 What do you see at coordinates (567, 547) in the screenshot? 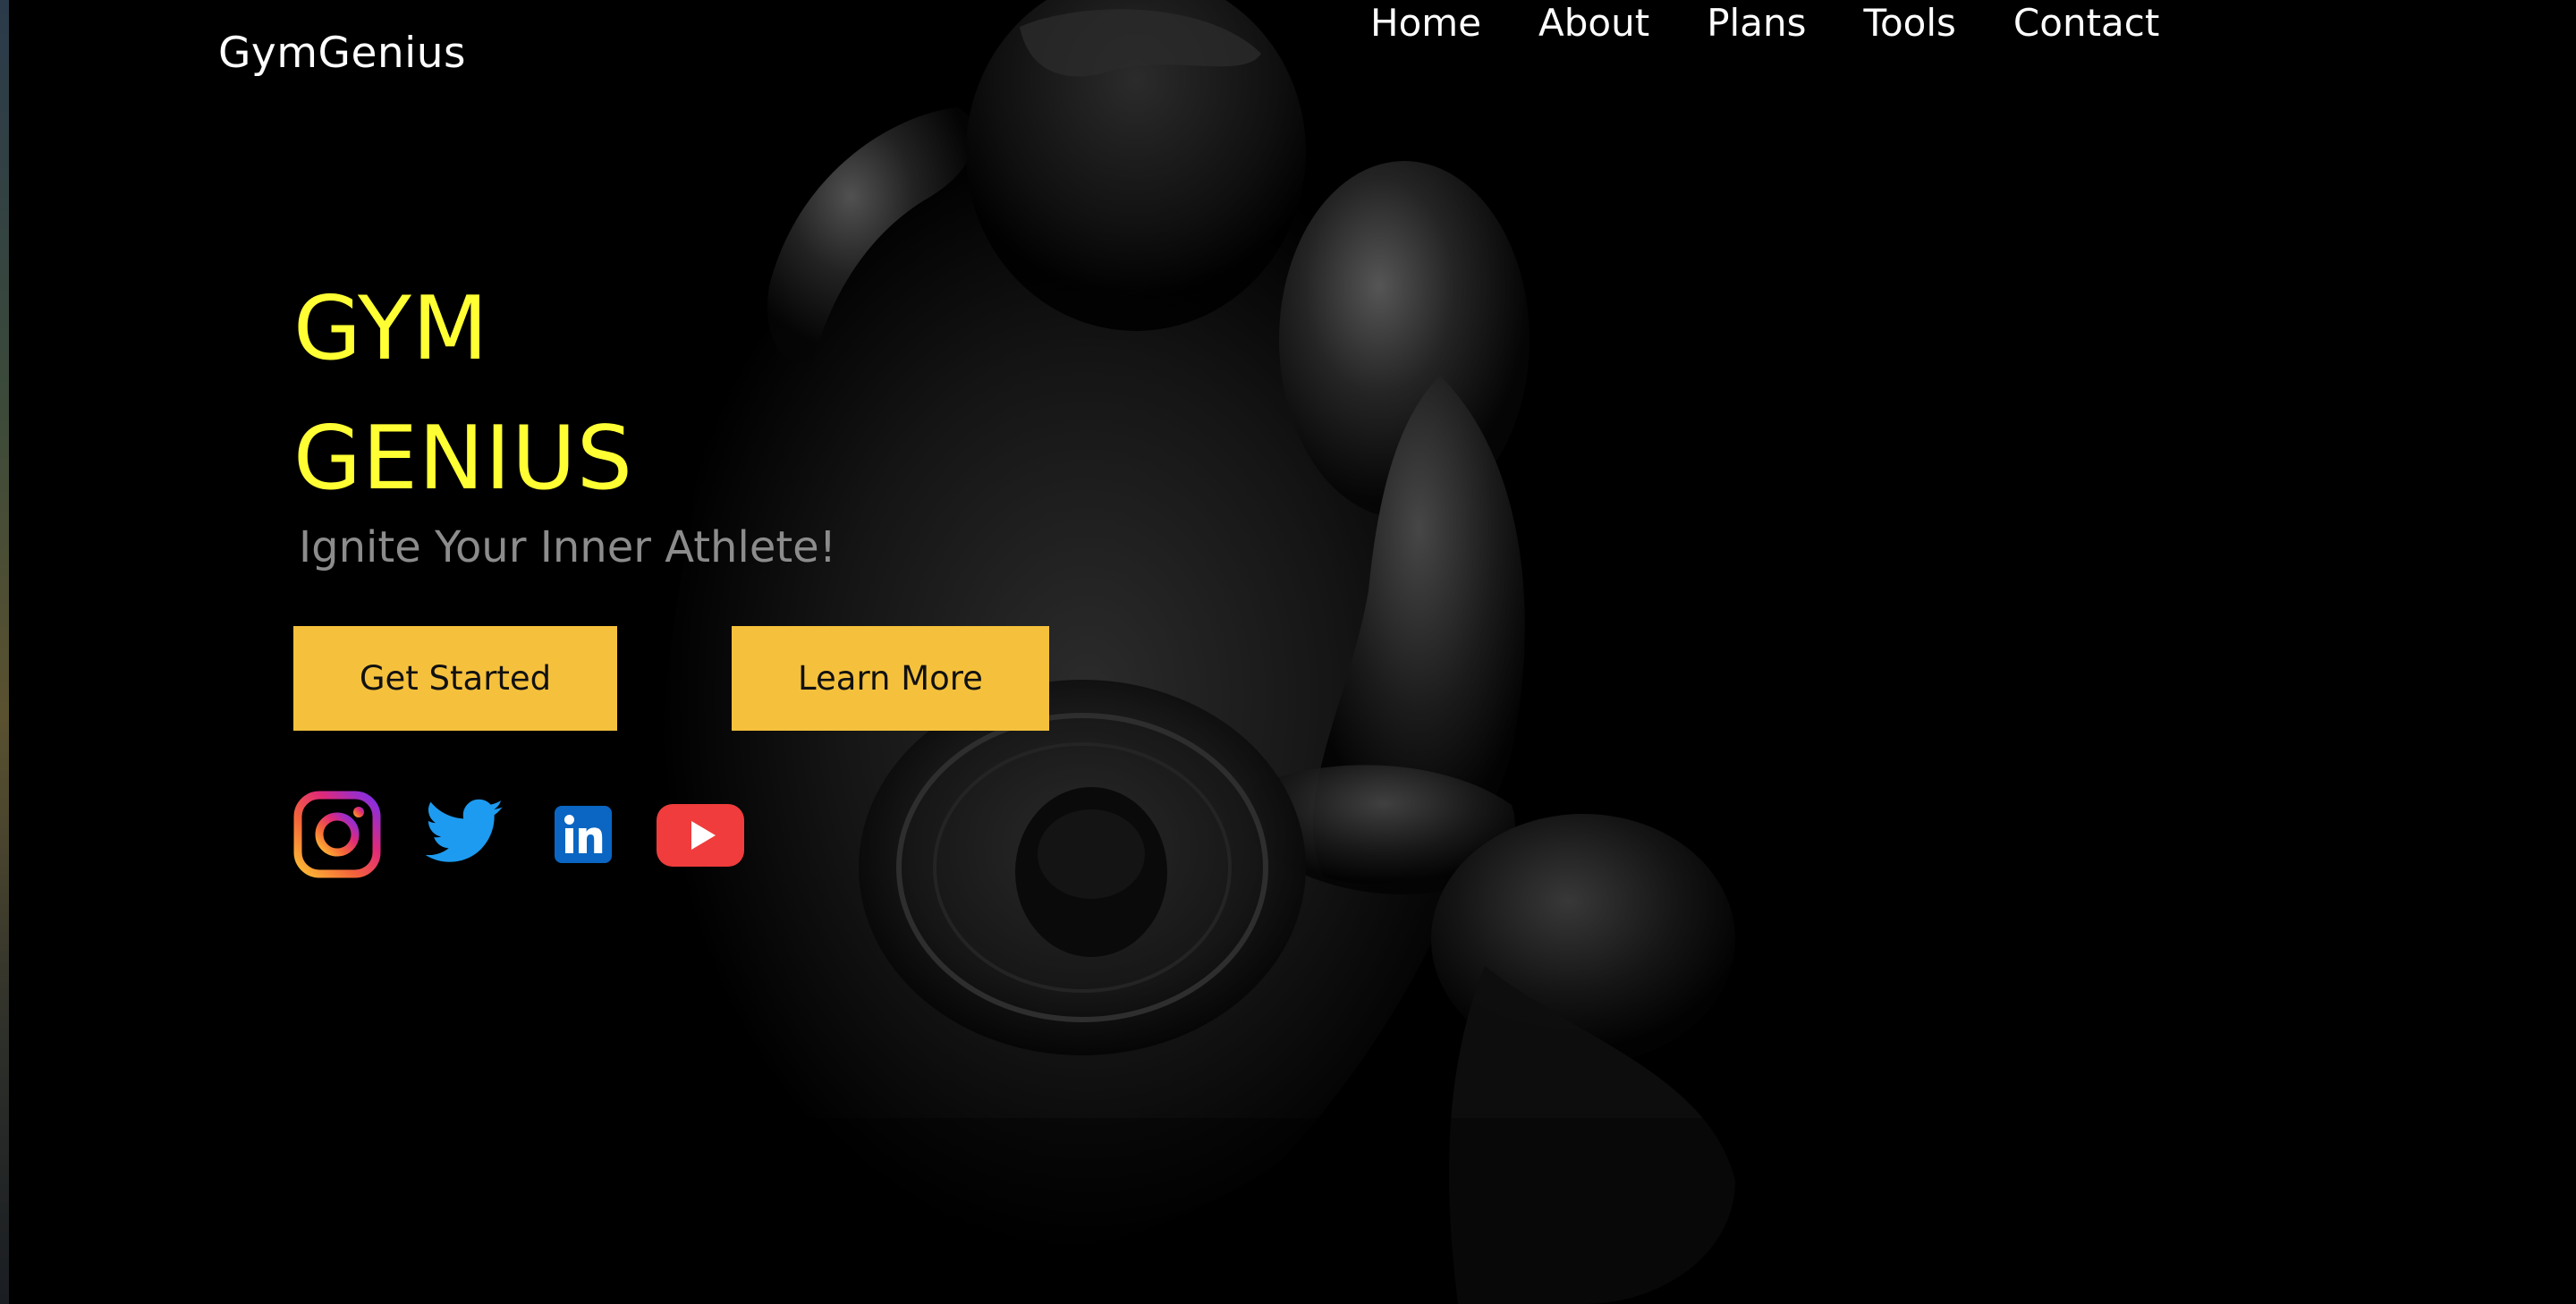
I see `hero-tagline: Ignite Your Inner Athlete!` at bounding box center [567, 547].